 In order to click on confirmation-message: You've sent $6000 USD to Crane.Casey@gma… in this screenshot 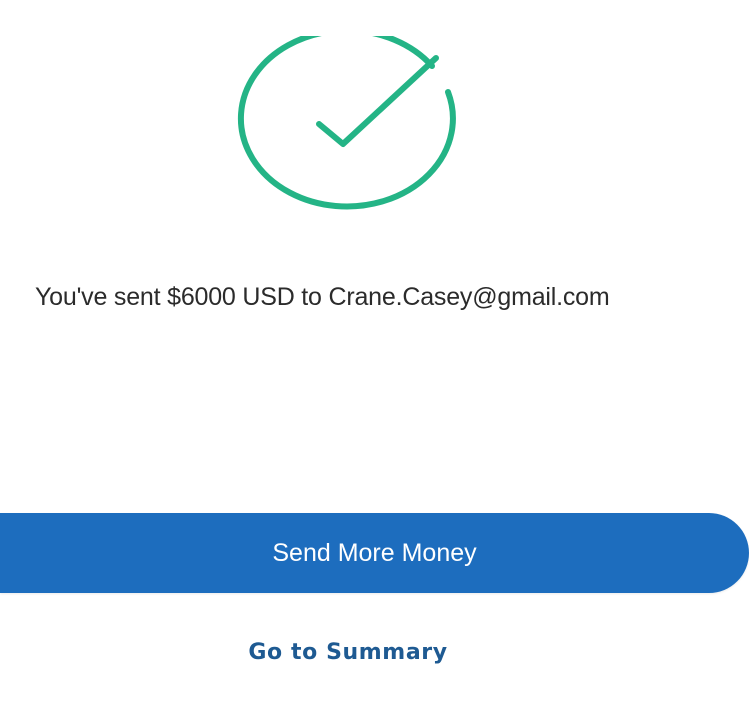, I will do `click(322, 297)`.